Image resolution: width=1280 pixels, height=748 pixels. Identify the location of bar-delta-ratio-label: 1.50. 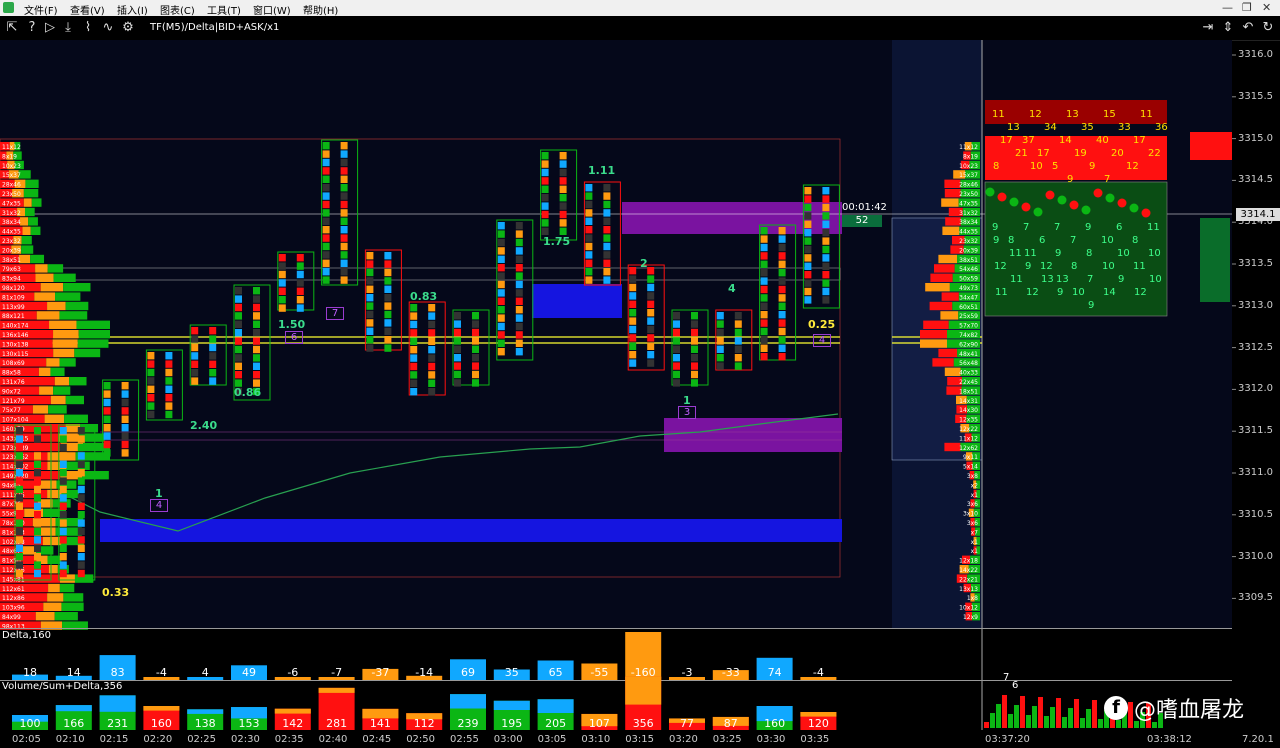
(292, 324).